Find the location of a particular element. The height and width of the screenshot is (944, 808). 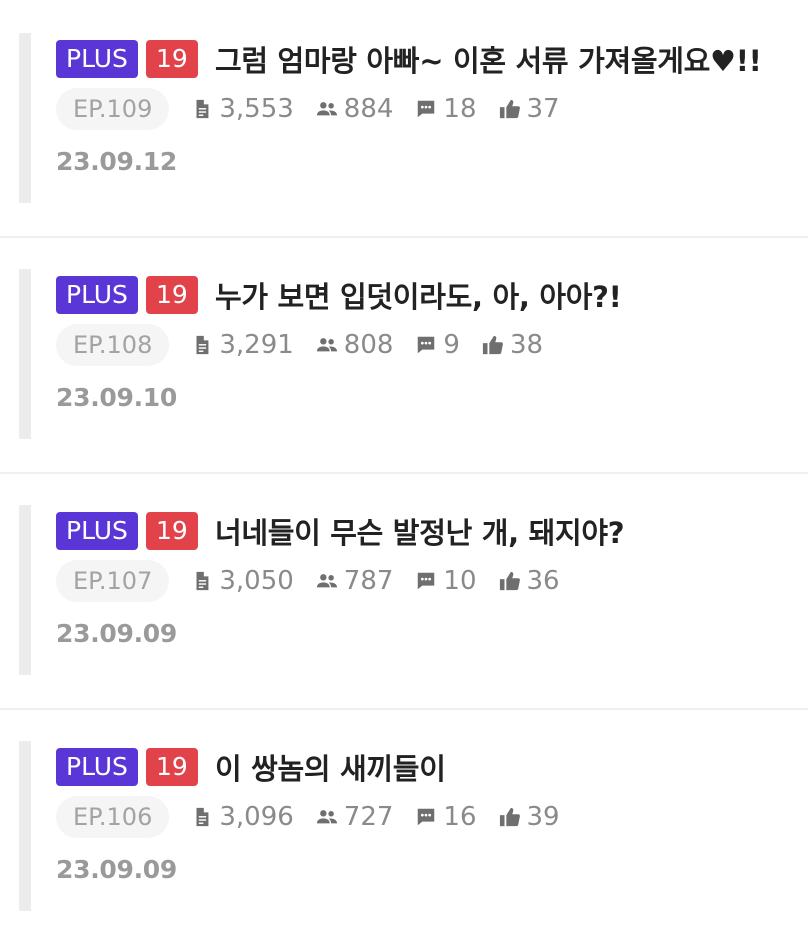

comments-stat: 16 is located at coordinates (446, 817).